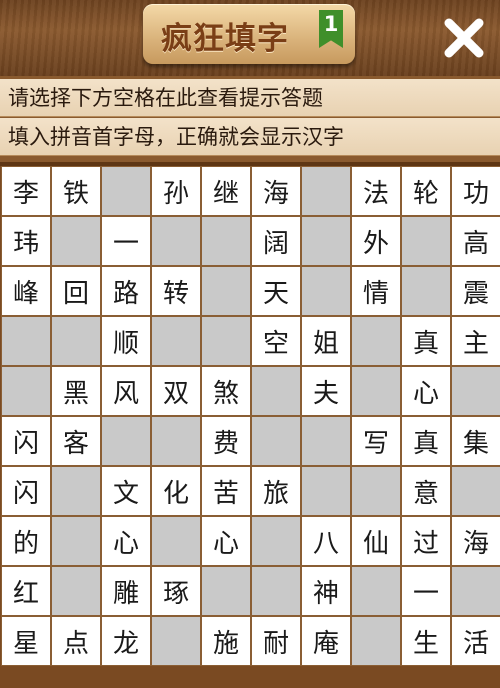 The image size is (500, 688). Describe the element at coordinates (26, 191) in the screenshot. I see `letter-cell: 李` at that location.